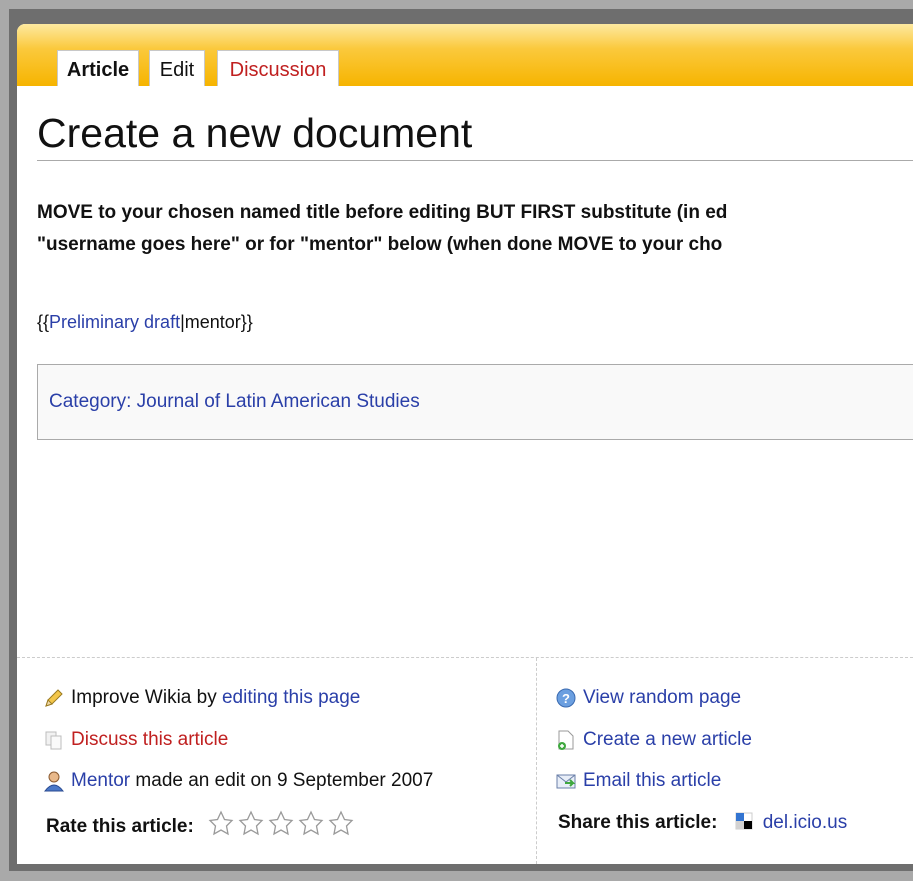 This screenshot has width=913, height=881. Describe the element at coordinates (100, 780) in the screenshot. I see `editor-link: Mentor` at that location.